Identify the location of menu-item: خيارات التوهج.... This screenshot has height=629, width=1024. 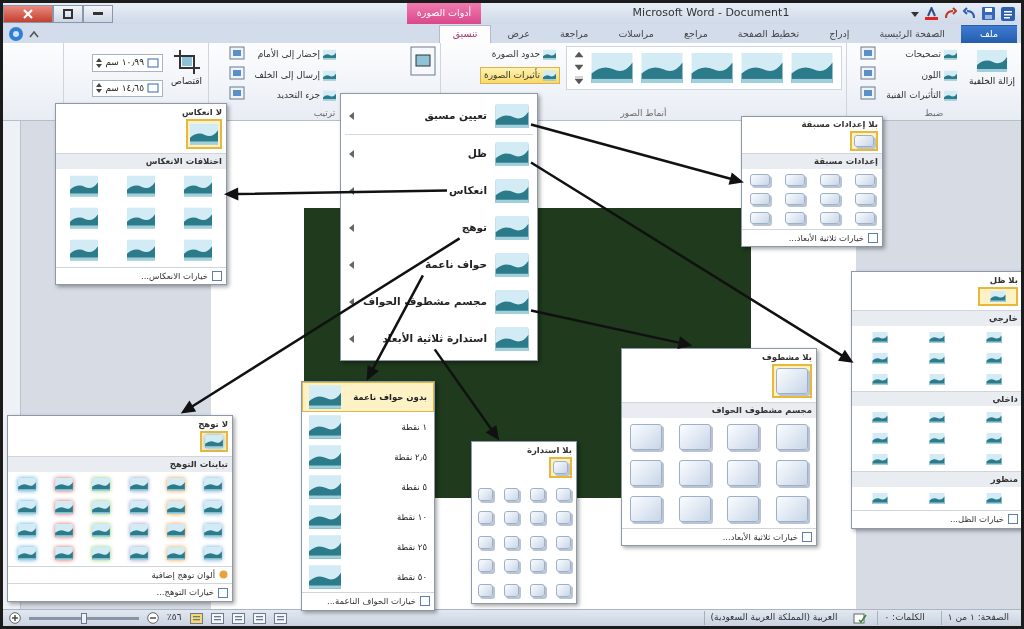
(120, 592).